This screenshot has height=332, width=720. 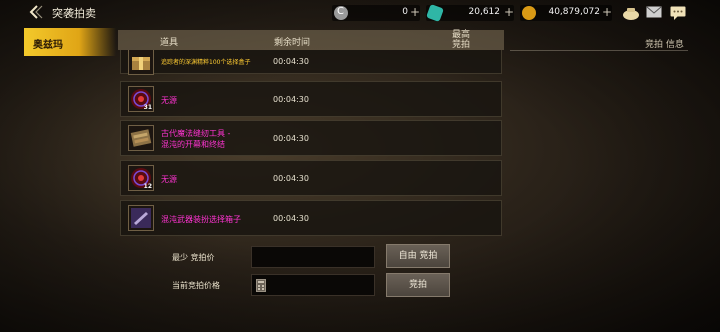 I want to click on list-item: 追踪者的深渊精粹100个选择盒子 00:04:30, so click(x=311, y=62).